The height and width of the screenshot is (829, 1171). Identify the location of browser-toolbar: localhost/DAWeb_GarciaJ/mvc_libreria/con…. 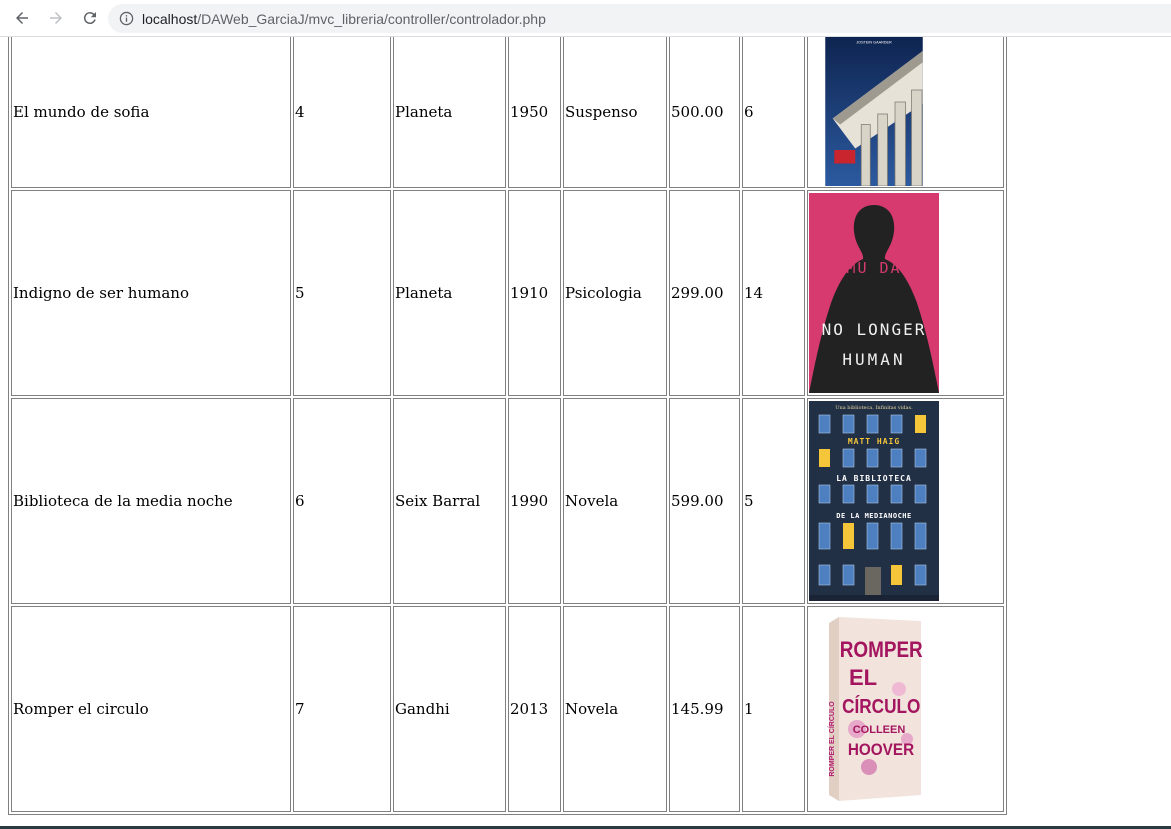
(585, 18).